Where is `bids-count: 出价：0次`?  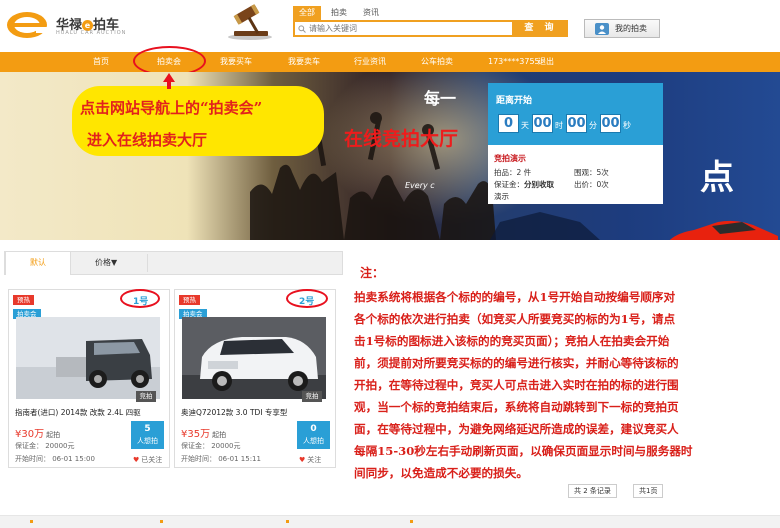
bids-count: 出价：0次 is located at coordinates (591, 184).